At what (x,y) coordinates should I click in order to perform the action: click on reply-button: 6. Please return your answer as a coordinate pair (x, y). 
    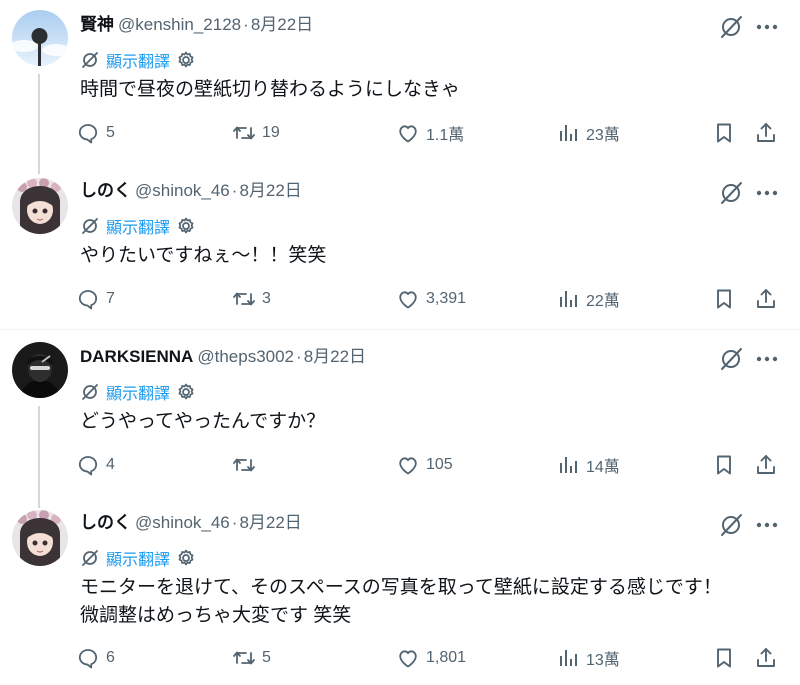
    Looking at the image, I should click on (95, 658).